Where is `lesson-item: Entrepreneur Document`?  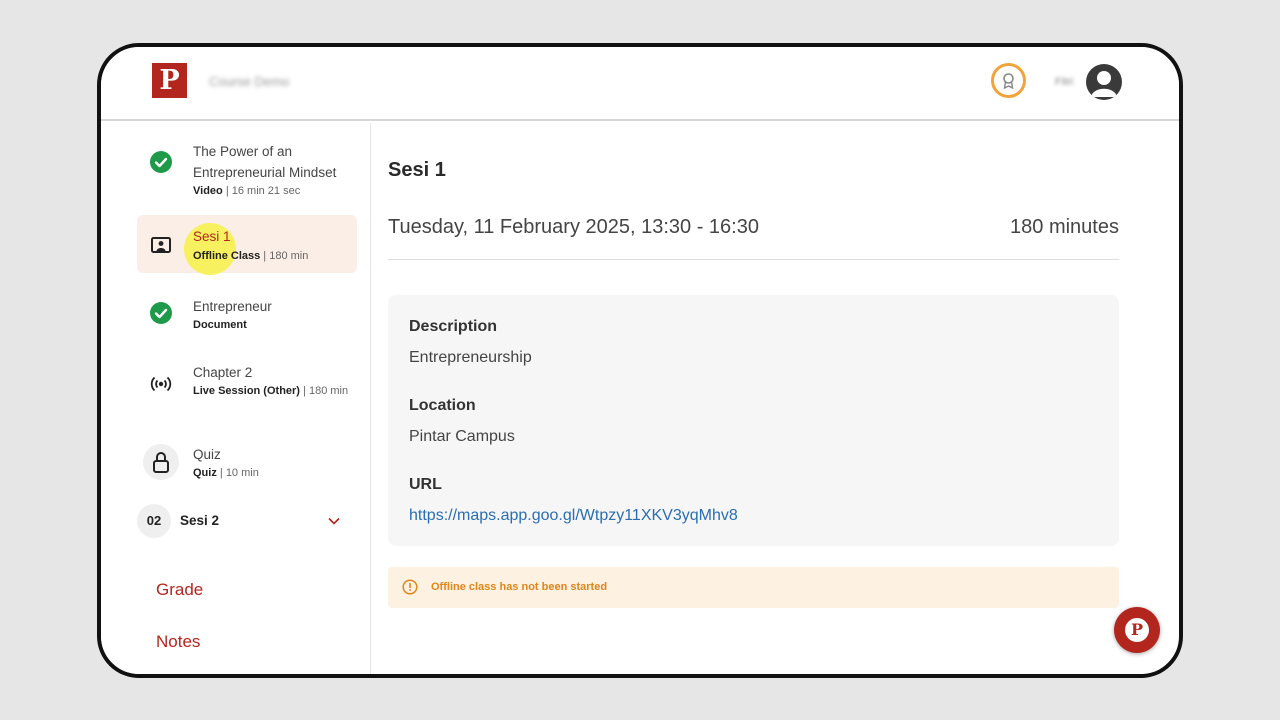 lesson-item: Entrepreneur Document is located at coordinates (247, 315).